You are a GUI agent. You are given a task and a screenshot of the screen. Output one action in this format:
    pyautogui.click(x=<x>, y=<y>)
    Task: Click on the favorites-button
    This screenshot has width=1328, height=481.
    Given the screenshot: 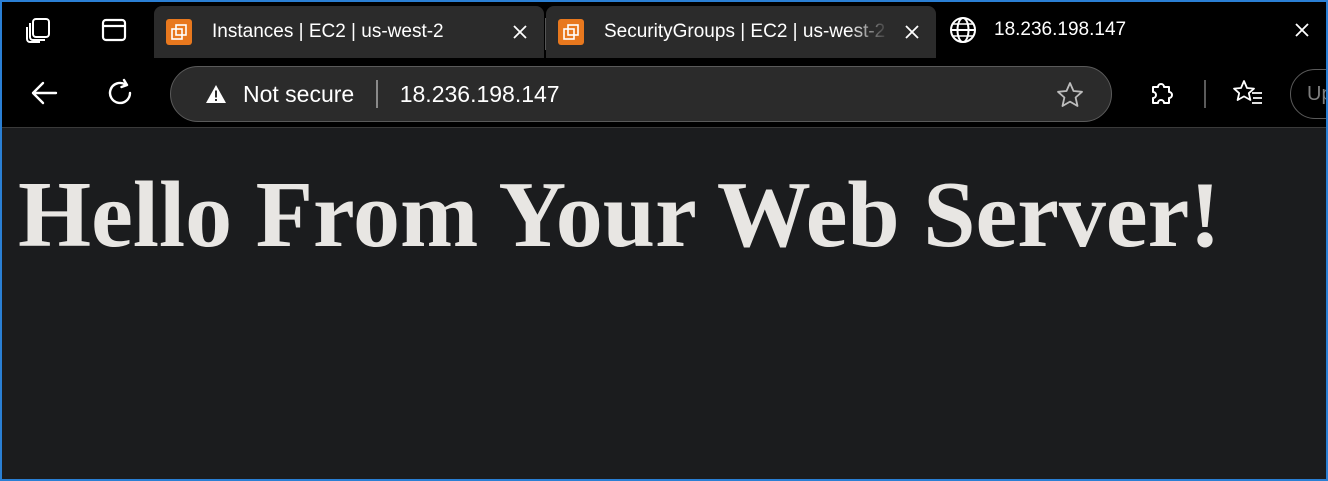 What is the action you would take?
    pyautogui.click(x=1248, y=93)
    